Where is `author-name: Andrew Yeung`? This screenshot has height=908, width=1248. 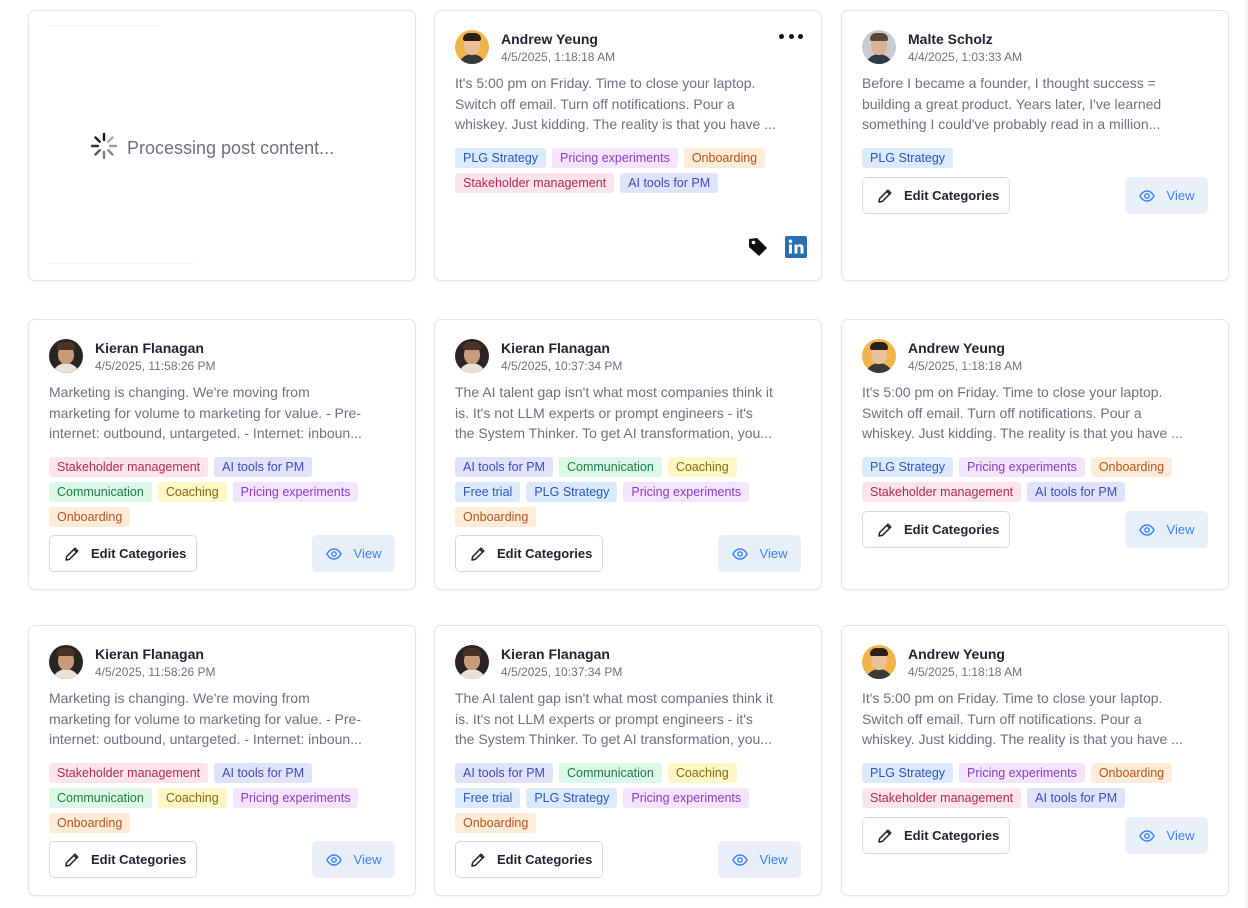 author-name: Andrew Yeung is located at coordinates (956, 653).